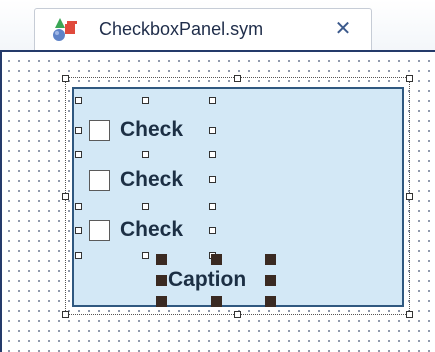  Describe the element at coordinates (216, 301) in the screenshot. I see `caption-handle-s` at that location.